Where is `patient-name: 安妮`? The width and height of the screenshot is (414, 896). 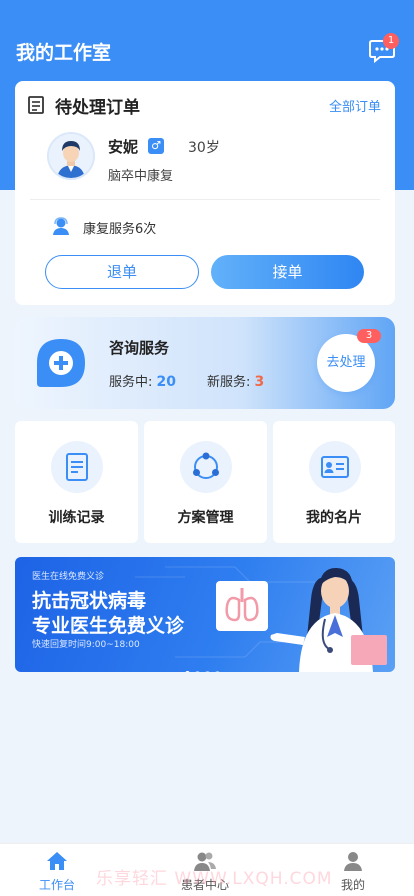 patient-name: 安妮 is located at coordinates (123, 147).